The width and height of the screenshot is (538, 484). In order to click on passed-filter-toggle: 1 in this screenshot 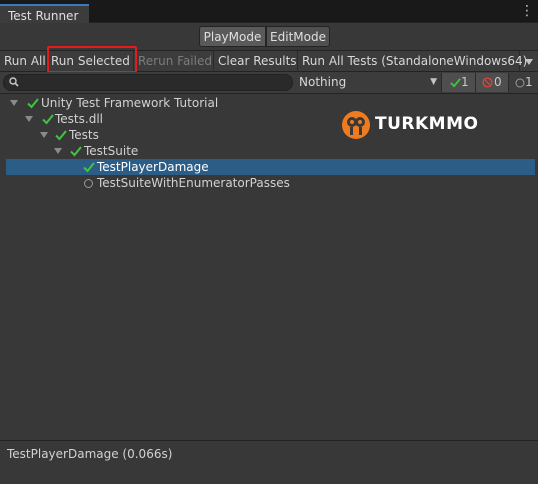, I will do `click(458, 82)`.